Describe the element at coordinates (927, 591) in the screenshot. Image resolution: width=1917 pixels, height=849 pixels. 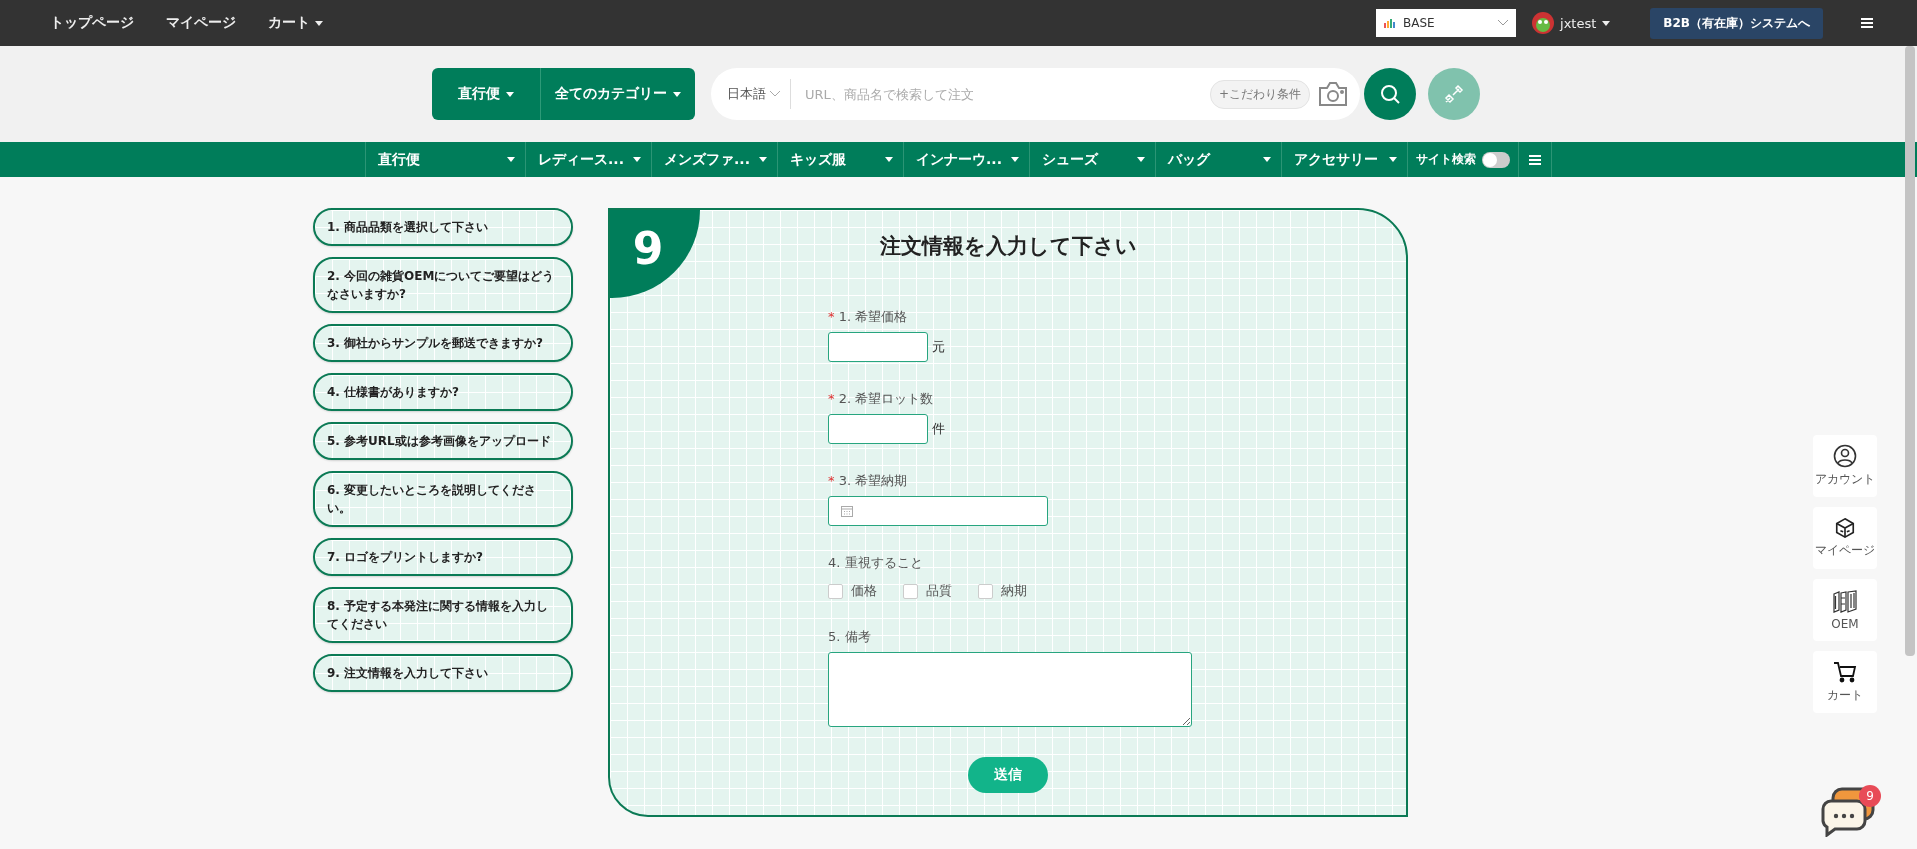
I see `checkbox-option: 品質` at that location.